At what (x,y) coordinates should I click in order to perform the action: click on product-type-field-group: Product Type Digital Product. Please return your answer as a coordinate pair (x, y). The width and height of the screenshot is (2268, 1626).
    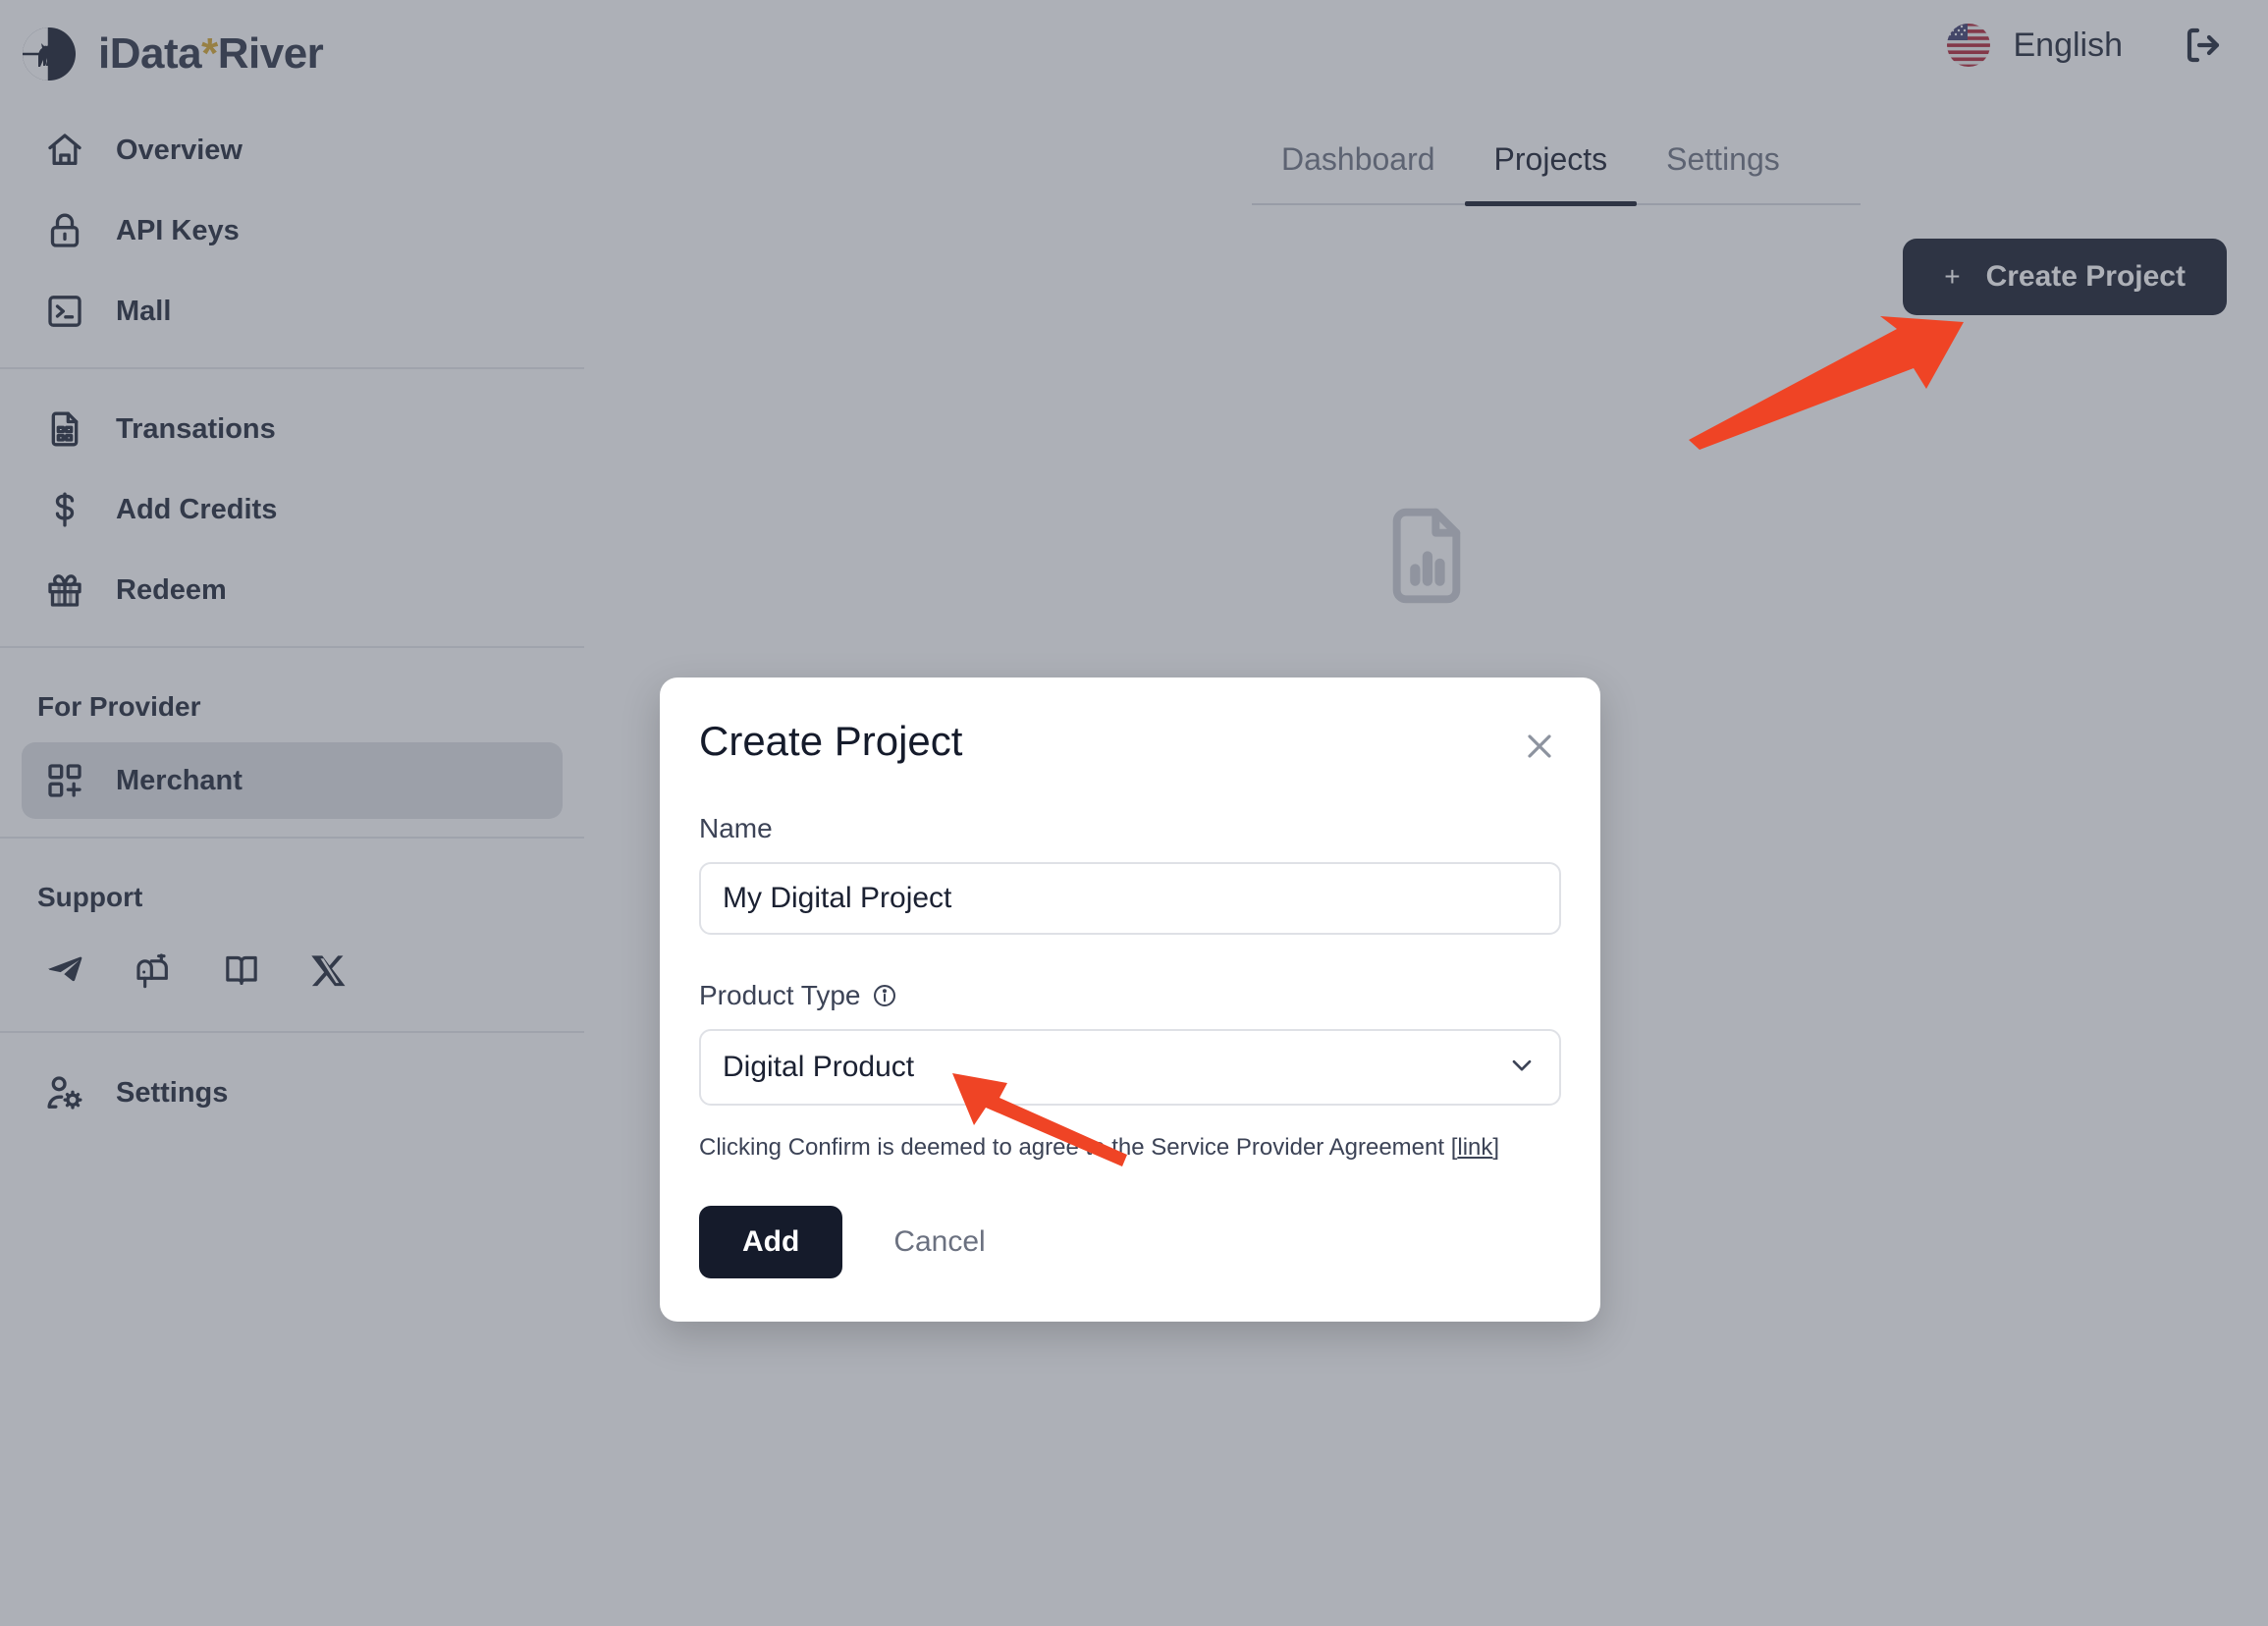
    Looking at the image, I should click on (1130, 1043).